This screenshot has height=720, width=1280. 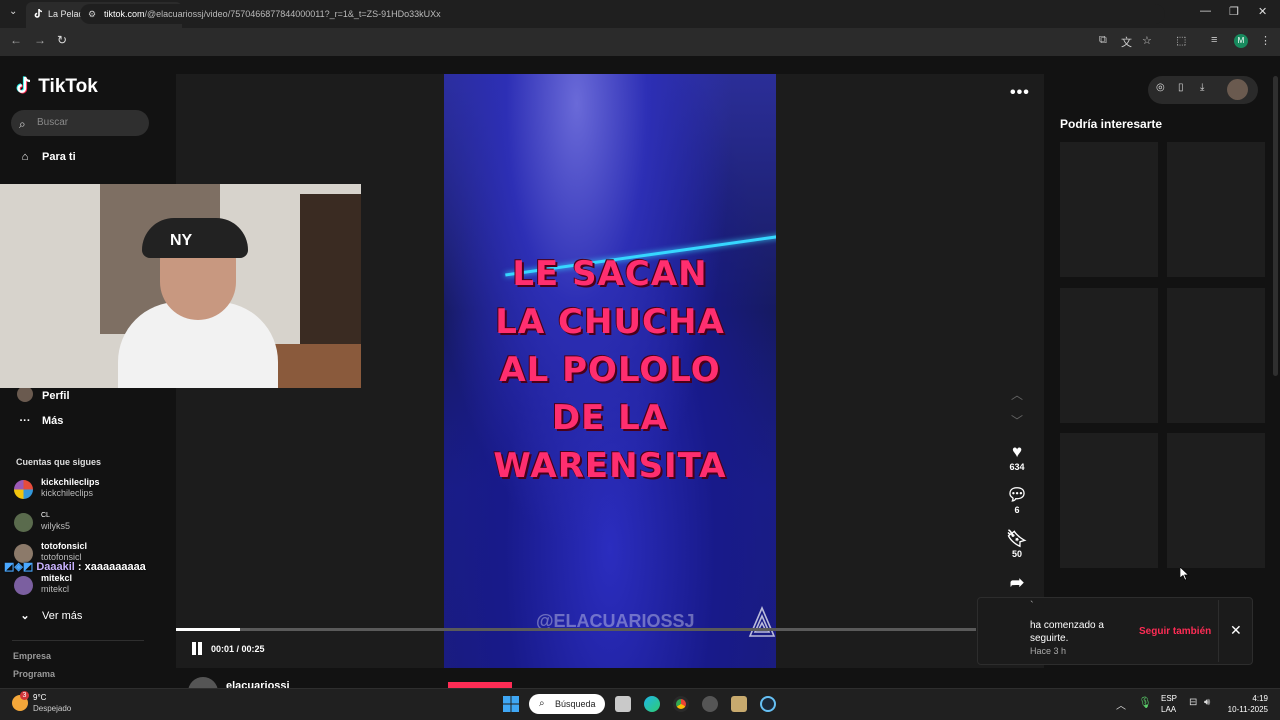 What do you see at coordinates (195, 238) in the screenshot?
I see `cam-cap` at bounding box center [195, 238].